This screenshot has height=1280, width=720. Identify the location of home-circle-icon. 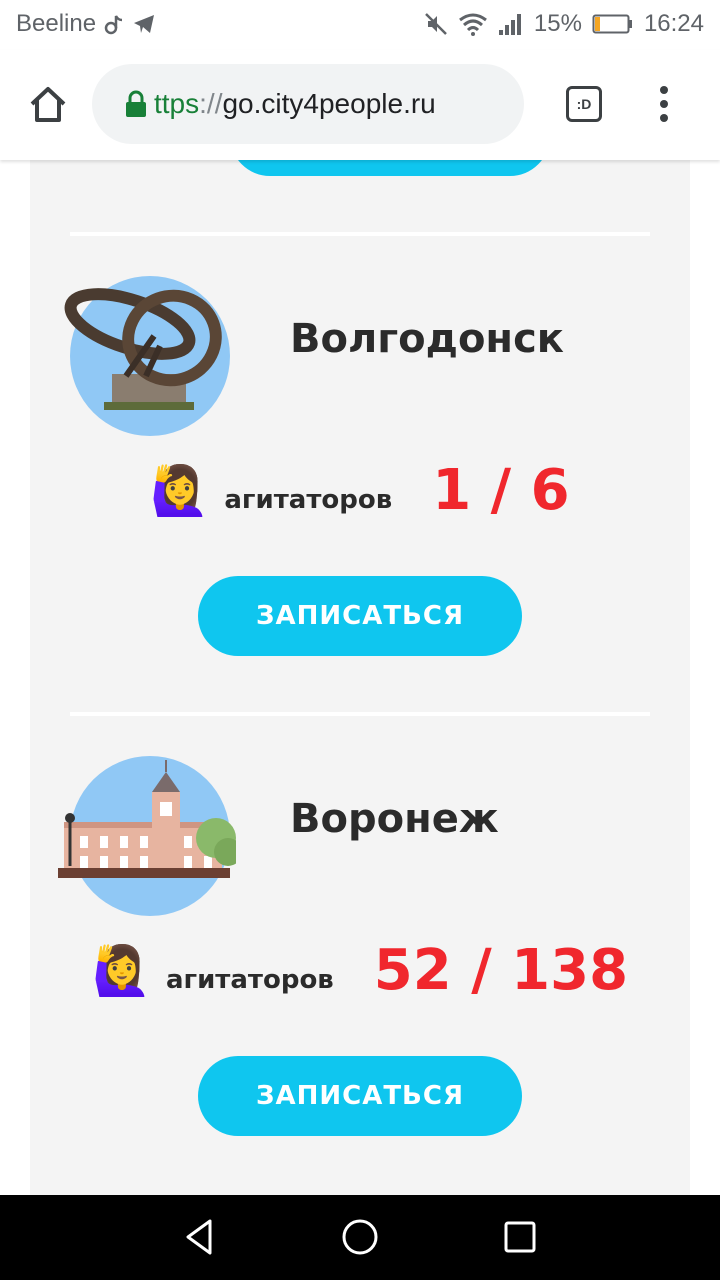
(360, 1237).